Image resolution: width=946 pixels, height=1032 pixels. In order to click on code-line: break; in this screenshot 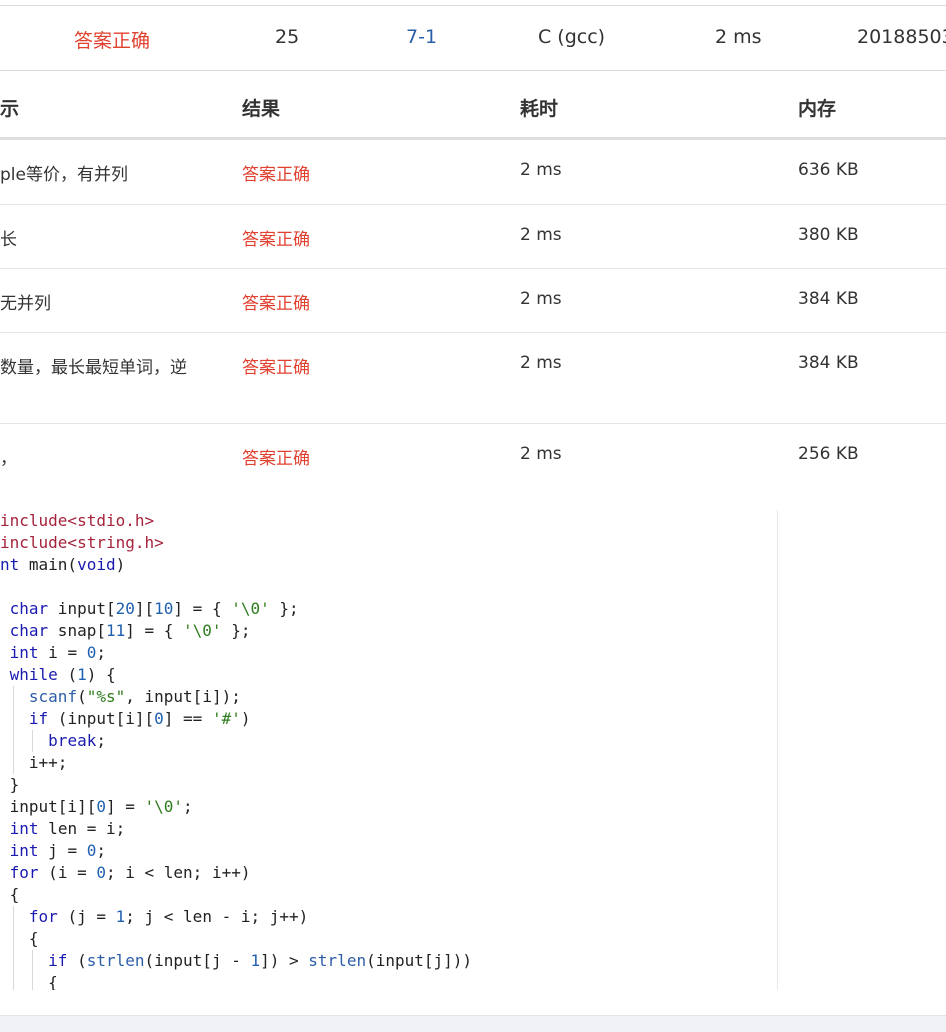, I will do `click(388, 741)`.